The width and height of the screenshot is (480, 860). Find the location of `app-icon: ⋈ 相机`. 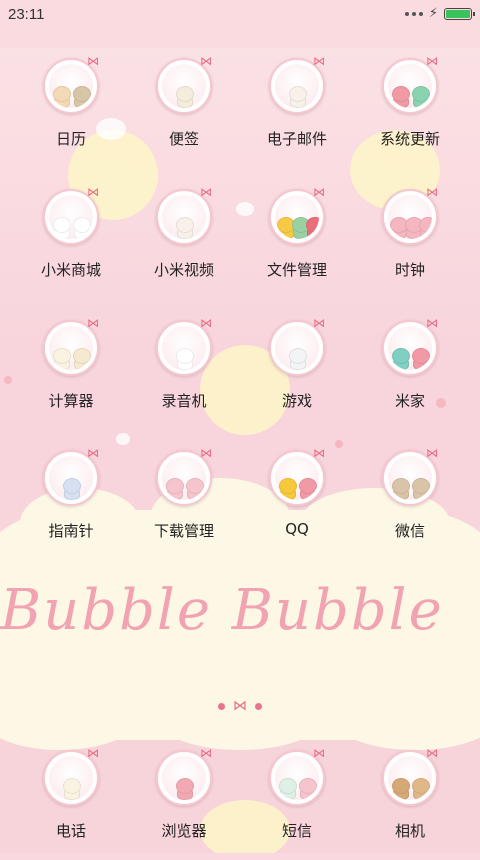

app-icon: ⋈ 相机 is located at coordinates (410, 803).